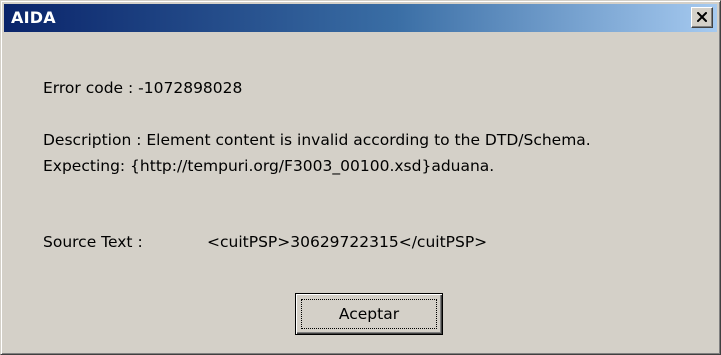 This screenshot has width=721, height=355. I want to click on dialog-title: AIDA, so click(33, 17).